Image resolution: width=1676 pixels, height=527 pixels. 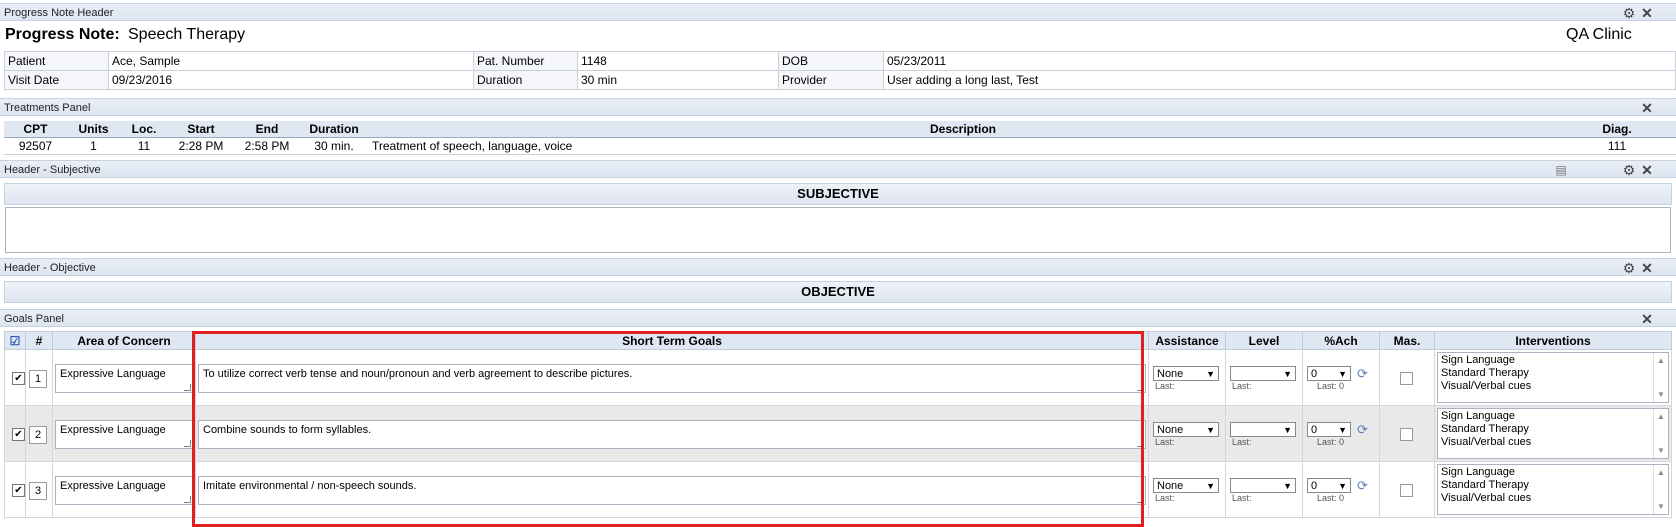 What do you see at coordinates (1617, 129) in the screenshot?
I see `col-diag: Diag.` at bounding box center [1617, 129].